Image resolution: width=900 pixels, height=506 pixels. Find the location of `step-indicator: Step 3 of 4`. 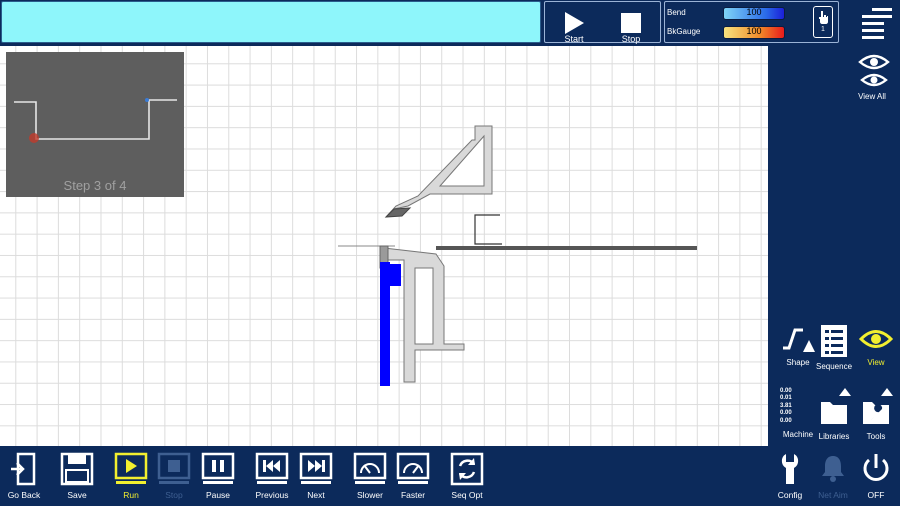

step-indicator: Step 3 of 4 is located at coordinates (95, 185).